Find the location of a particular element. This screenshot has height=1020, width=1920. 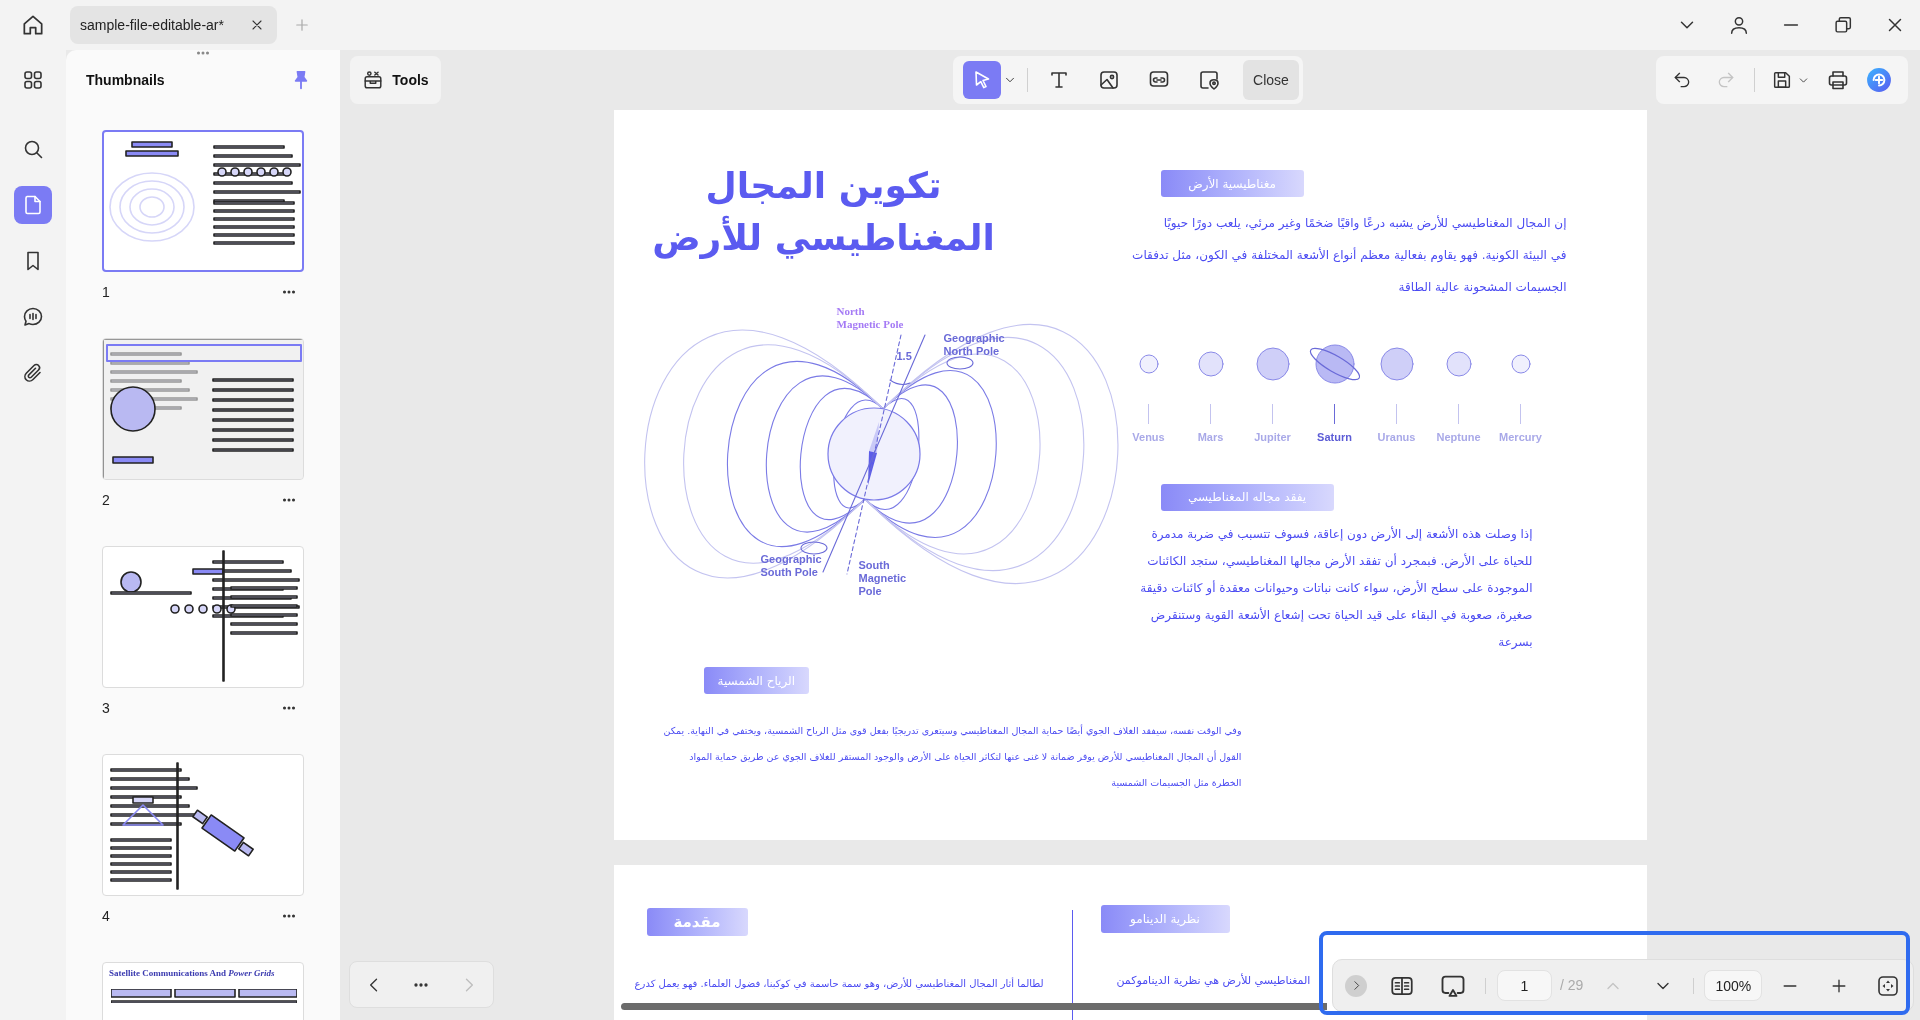

image-icon is located at coordinates (1109, 80).